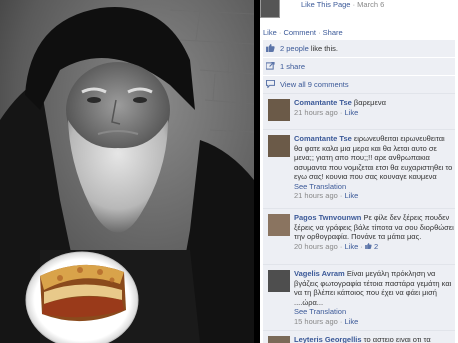  What do you see at coordinates (325, 4) in the screenshot?
I see `like-page-link: Like This Page` at bounding box center [325, 4].